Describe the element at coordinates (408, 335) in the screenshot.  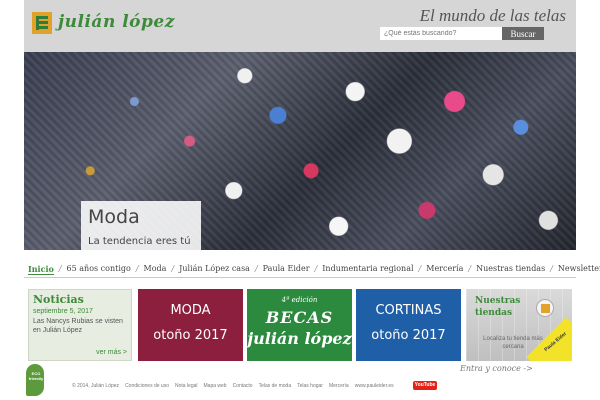
I see `cortinas-tile-season: otoño 2017` at that location.